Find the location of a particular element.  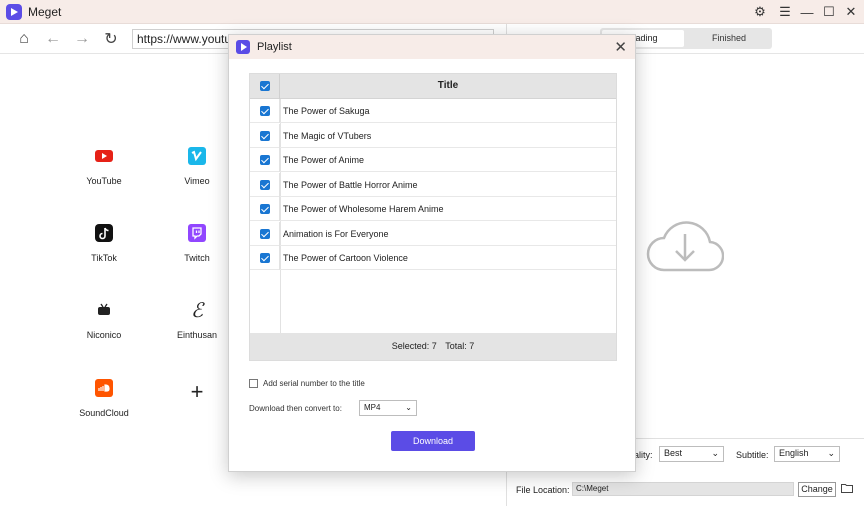

table-row: The Power of Wholesome Harem Anime is located at coordinates (433, 209).